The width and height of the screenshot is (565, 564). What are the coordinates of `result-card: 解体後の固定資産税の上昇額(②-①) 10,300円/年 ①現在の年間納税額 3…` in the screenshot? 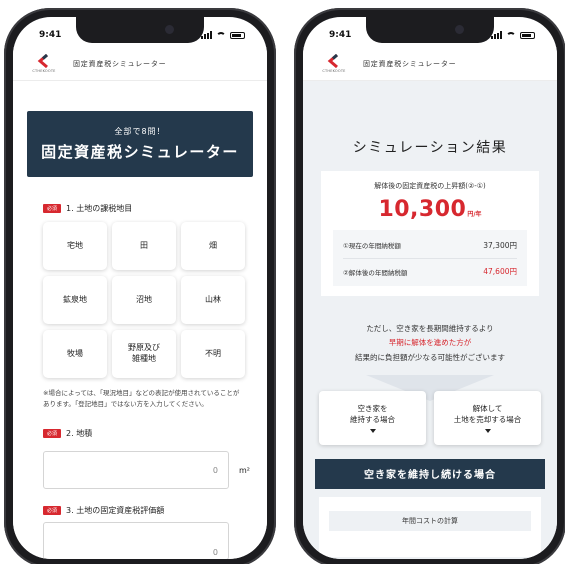 It's located at (430, 233).